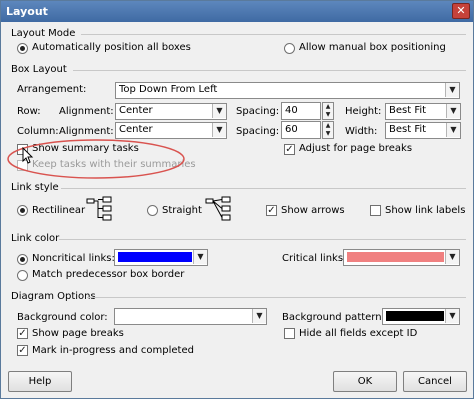 Image resolution: width=474 pixels, height=399 pixels. What do you see at coordinates (182, 210) in the screenshot?
I see `straight-label: Straight` at bounding box center [182, 210].